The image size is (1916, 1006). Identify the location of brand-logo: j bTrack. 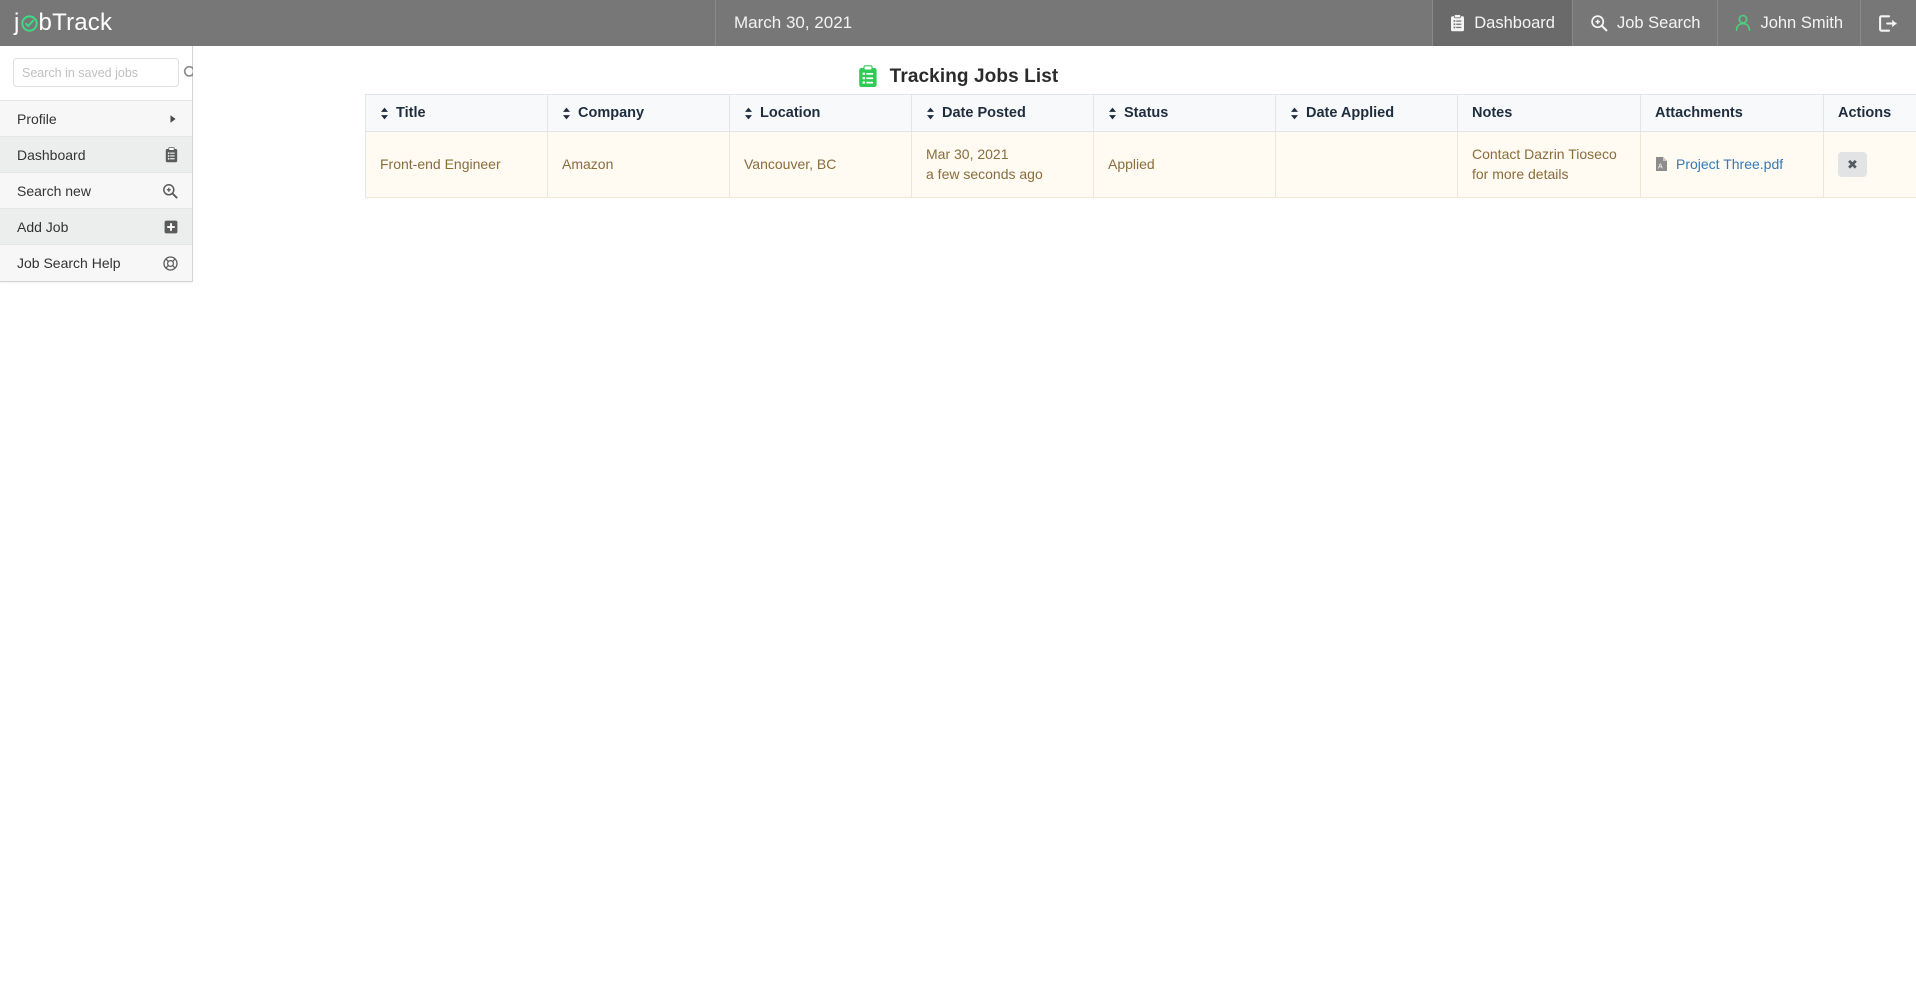
(358, 23).